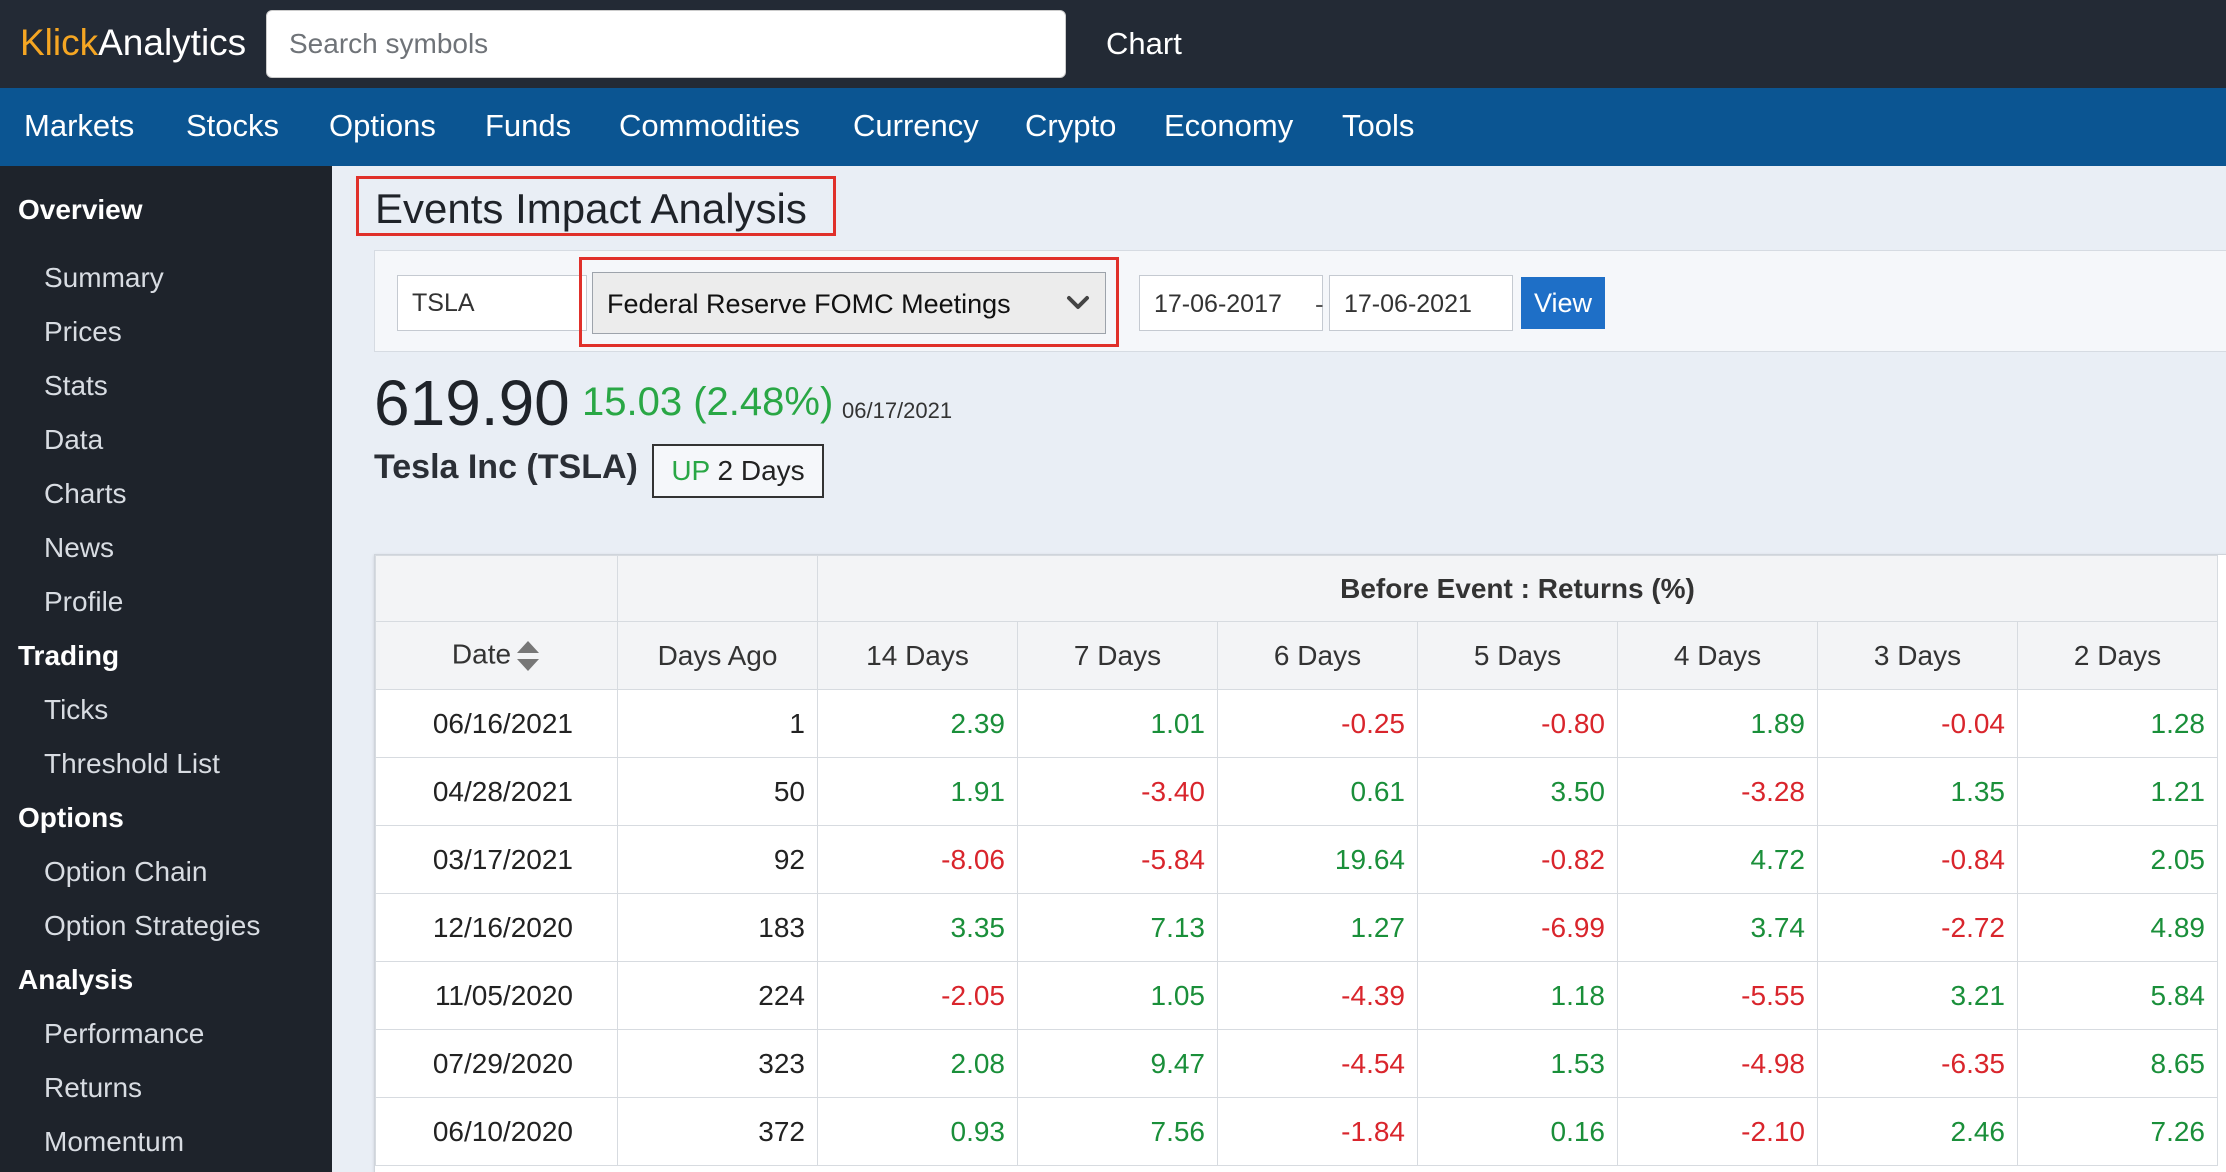 The image size is (2226, 1172). Describe the element at coordinates (1117, 723) in the screenshot. I see `cell-return: 1.01` at that location.